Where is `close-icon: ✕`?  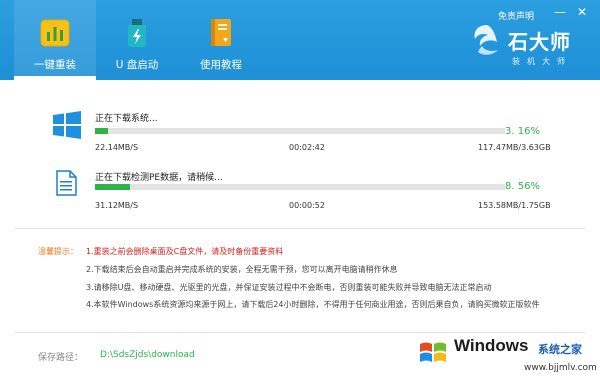
close-icon: ✕ is located at coordinates (582, 12).